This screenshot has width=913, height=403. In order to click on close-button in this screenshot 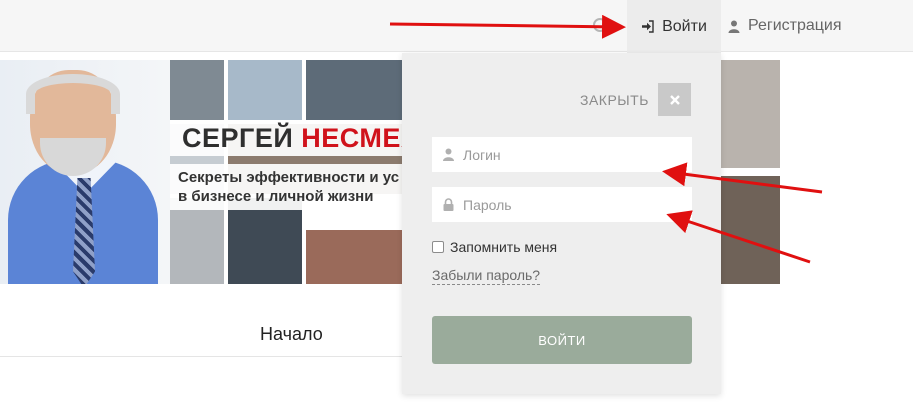, I will do `click(674, 99)`.